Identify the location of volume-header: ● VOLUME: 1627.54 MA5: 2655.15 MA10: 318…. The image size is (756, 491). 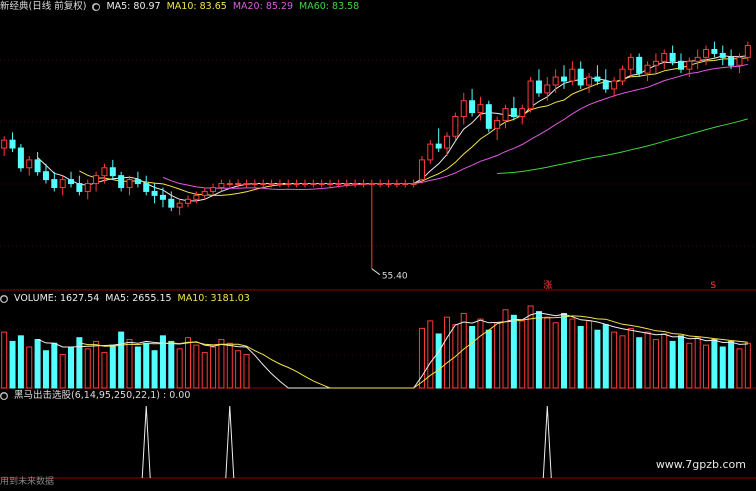
(125, 299).